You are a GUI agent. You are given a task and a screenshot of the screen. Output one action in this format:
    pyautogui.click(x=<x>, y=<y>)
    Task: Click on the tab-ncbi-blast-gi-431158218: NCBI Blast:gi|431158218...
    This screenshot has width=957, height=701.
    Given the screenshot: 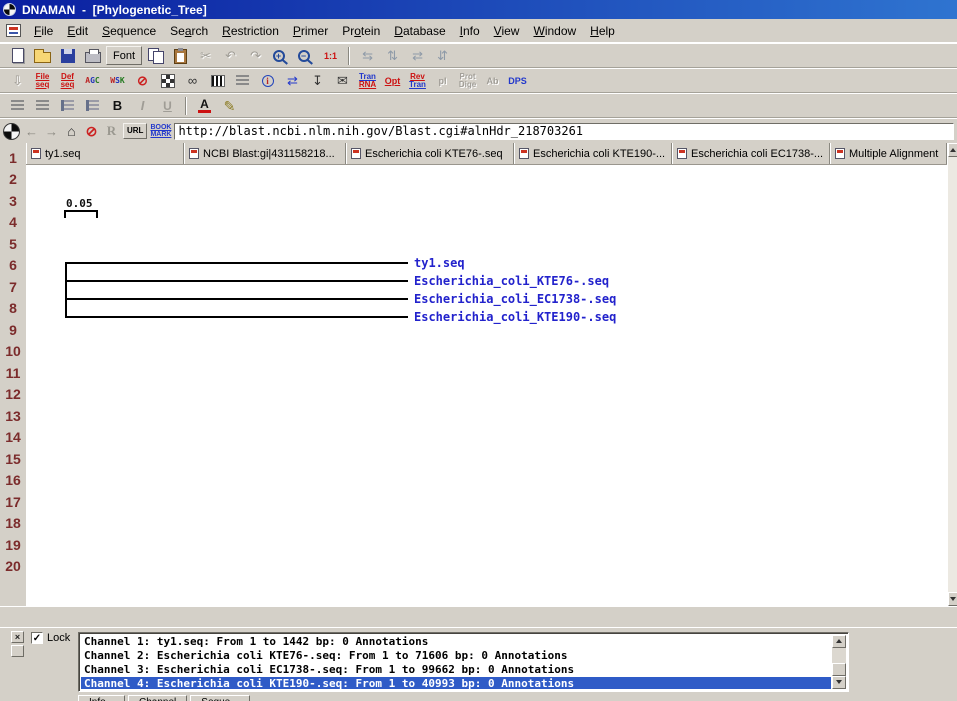 What is the action you would take?
    pyautogui.click(x=265, y=153)
    